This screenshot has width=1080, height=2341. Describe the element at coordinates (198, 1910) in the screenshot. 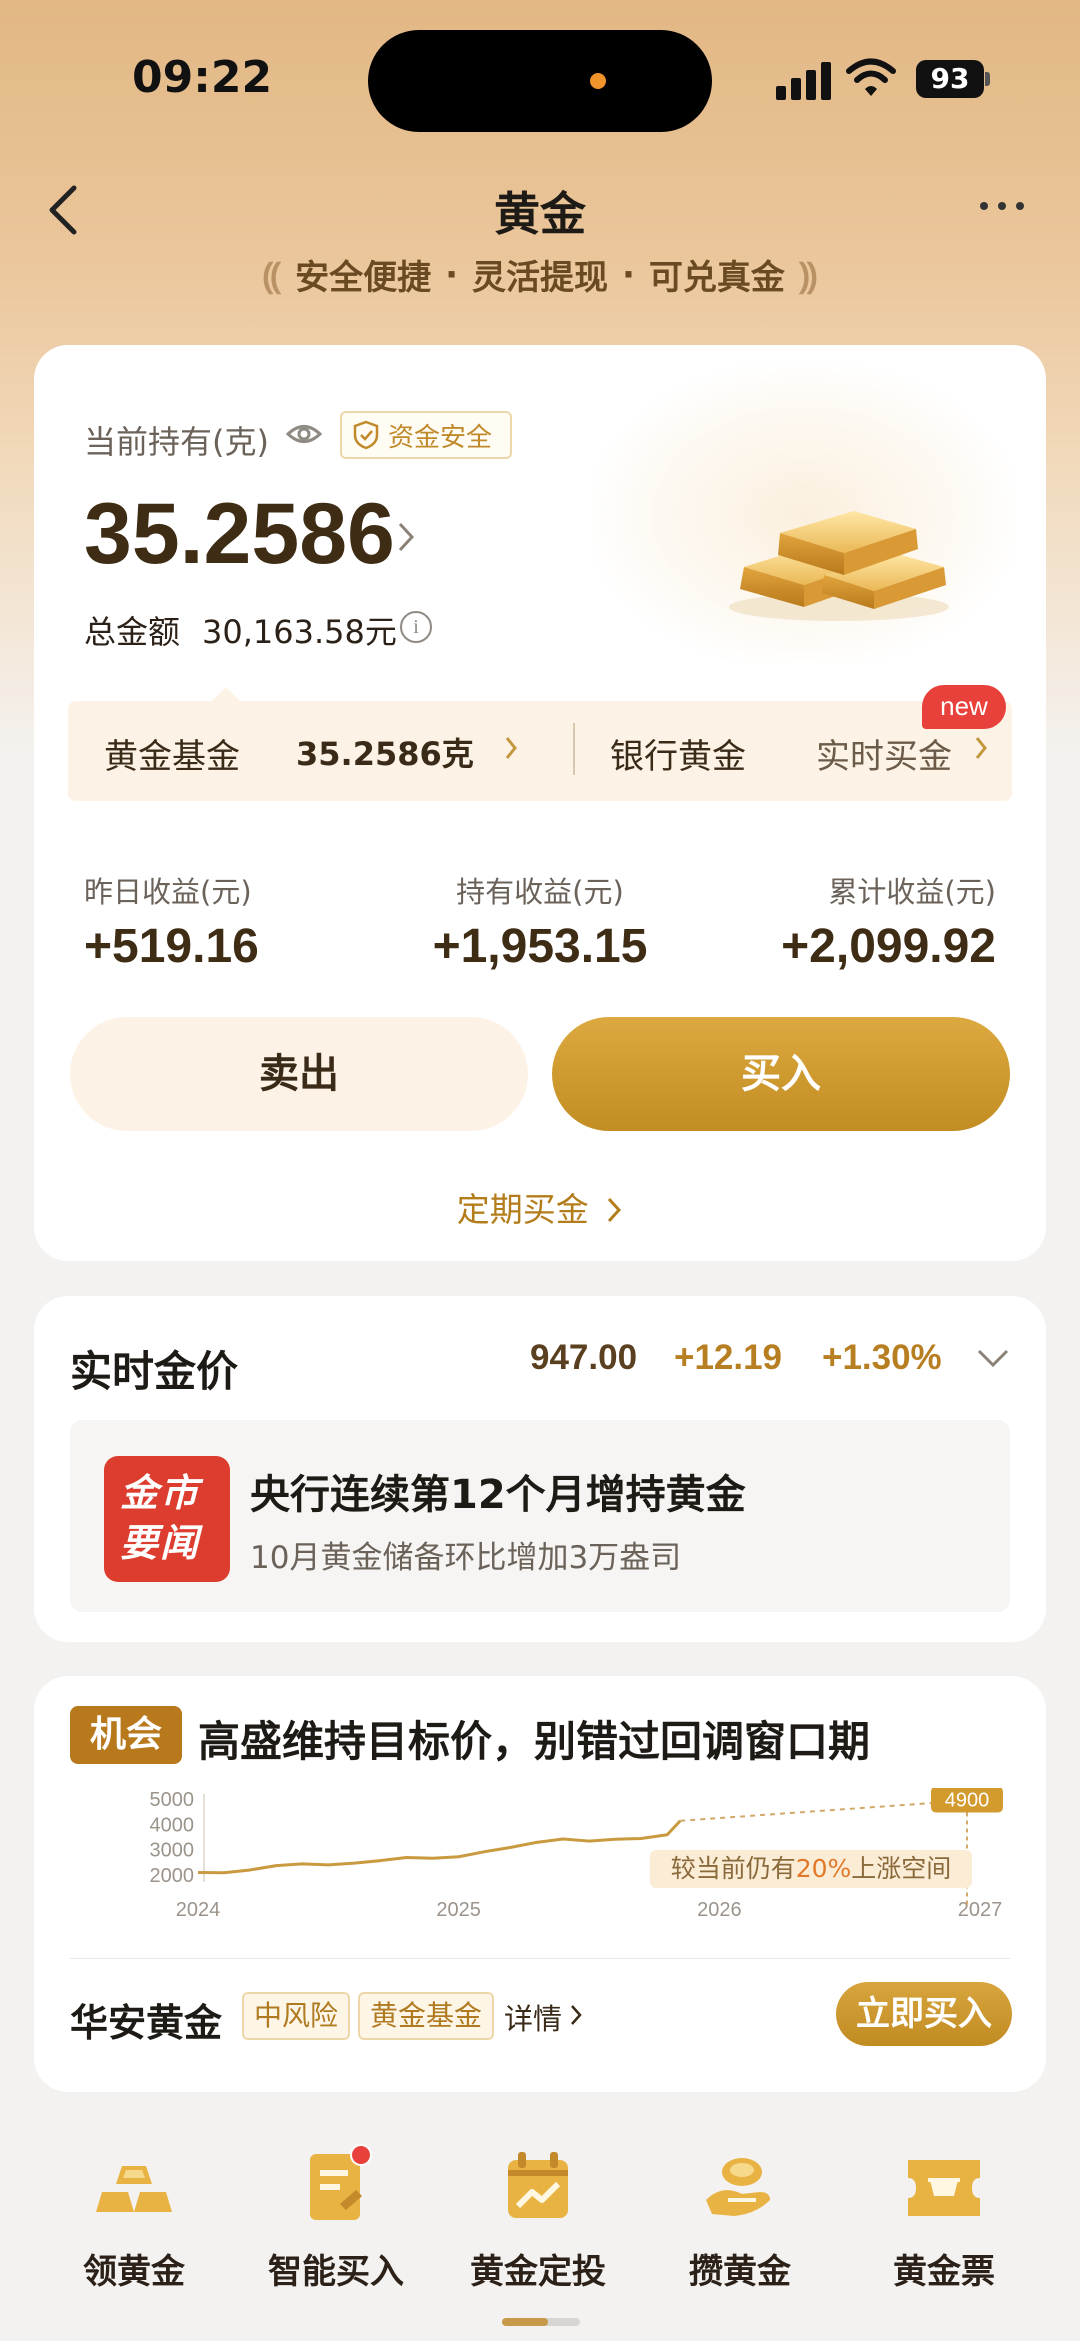

I see `x-tick-label: 2024` at that location.